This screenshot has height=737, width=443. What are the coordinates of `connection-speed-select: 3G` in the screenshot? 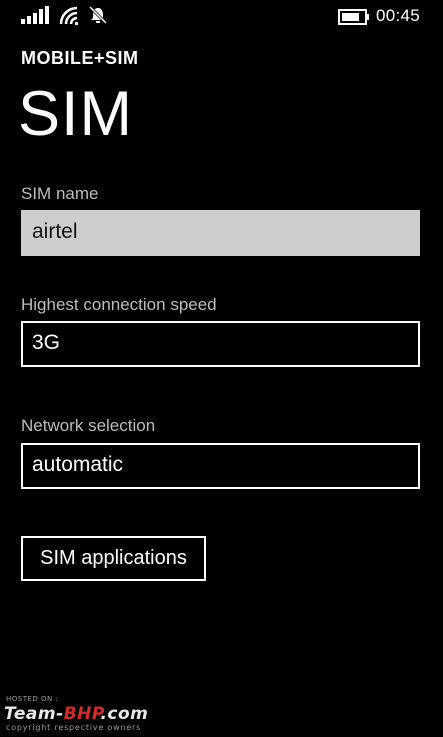 It's located at (220, 344).